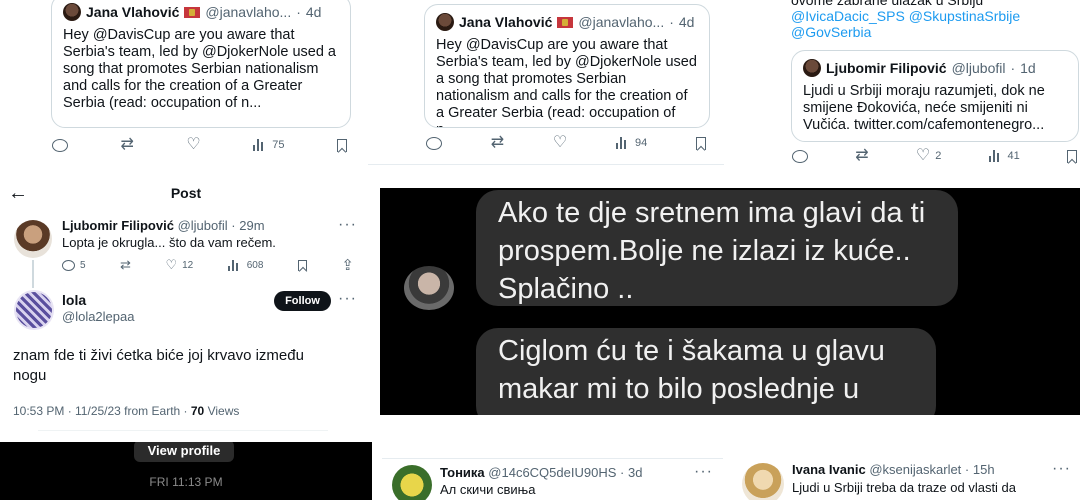 This screenshot has width=1080, height=500. Describe the element at coordinates (186, 471) in the screenshot. I see `dm-profile-panel: View profile FRI 11:13 PM` at that location.